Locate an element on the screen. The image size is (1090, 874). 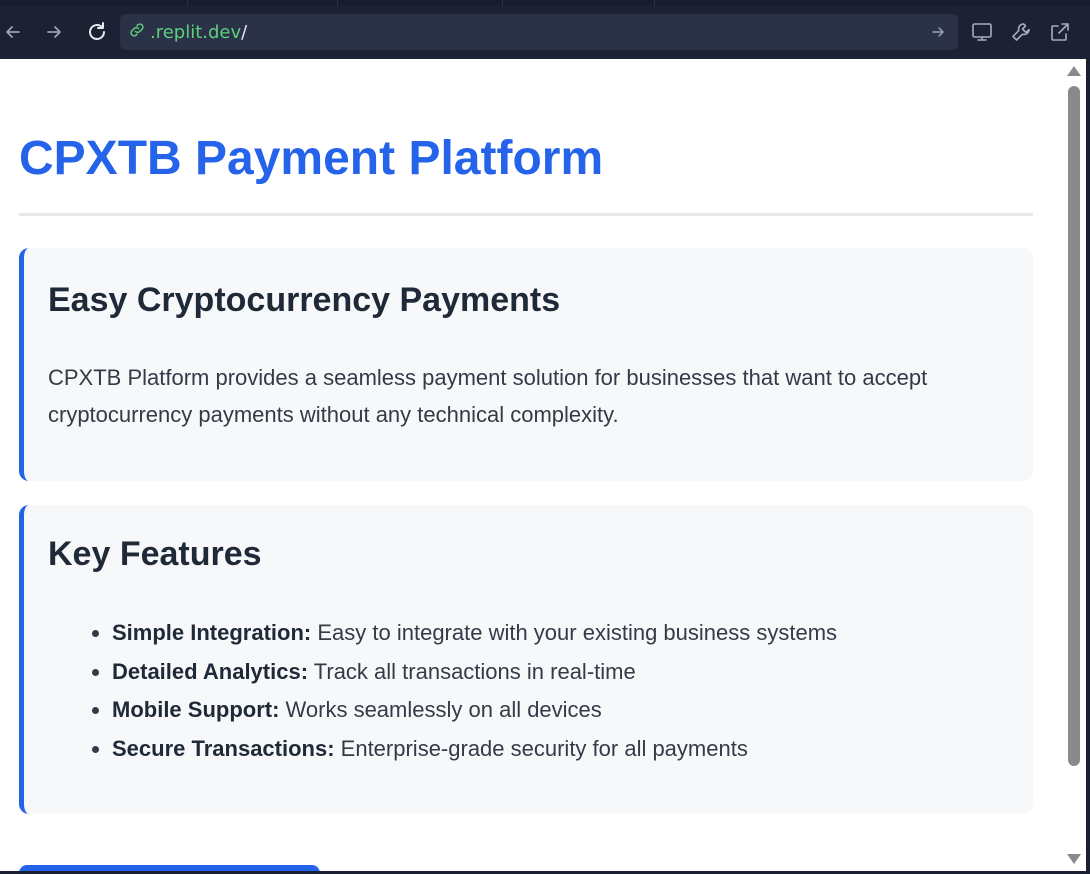
page-title: CPXTB Payment Platform is located at coordinates (311, 158).